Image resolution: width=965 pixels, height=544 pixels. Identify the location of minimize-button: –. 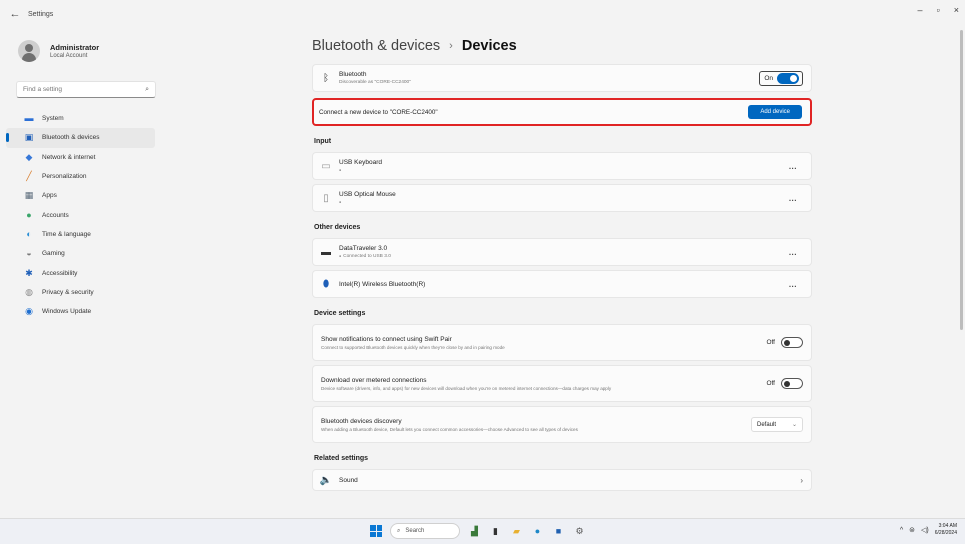
(920, 10).